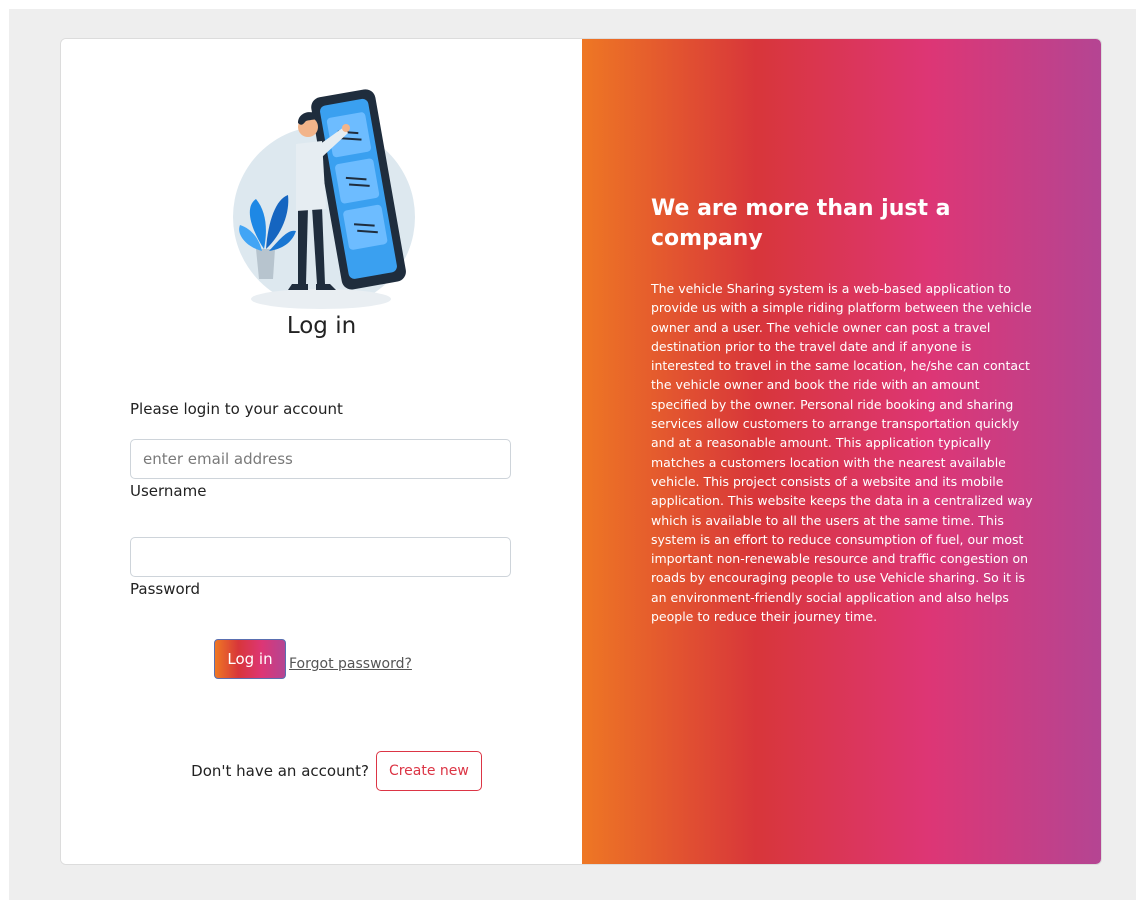  What do you see at coordinates (165, 589) in the screenshot?
I see `password-label: Password` at bounding box center [165, 589].